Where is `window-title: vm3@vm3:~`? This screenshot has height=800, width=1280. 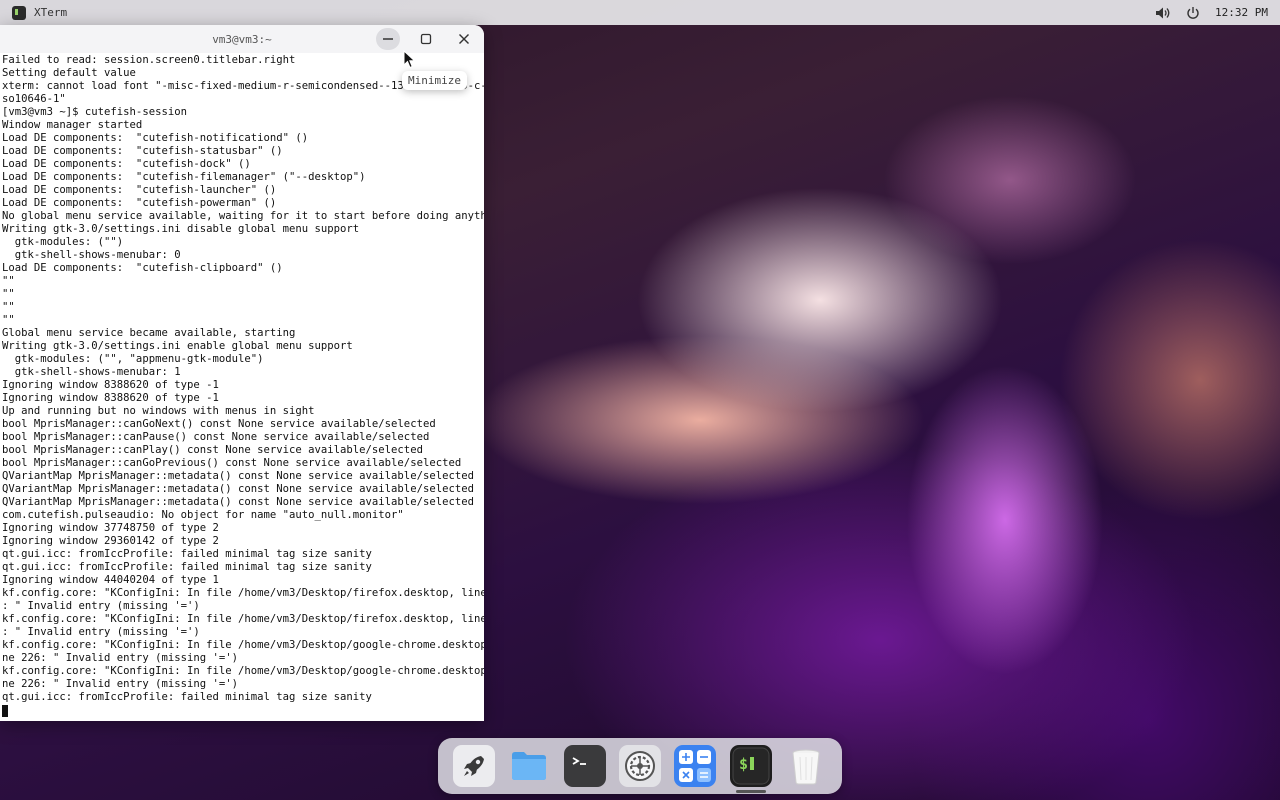
window-title: vm3@vm3:~ is located at coordinates (242, 39).